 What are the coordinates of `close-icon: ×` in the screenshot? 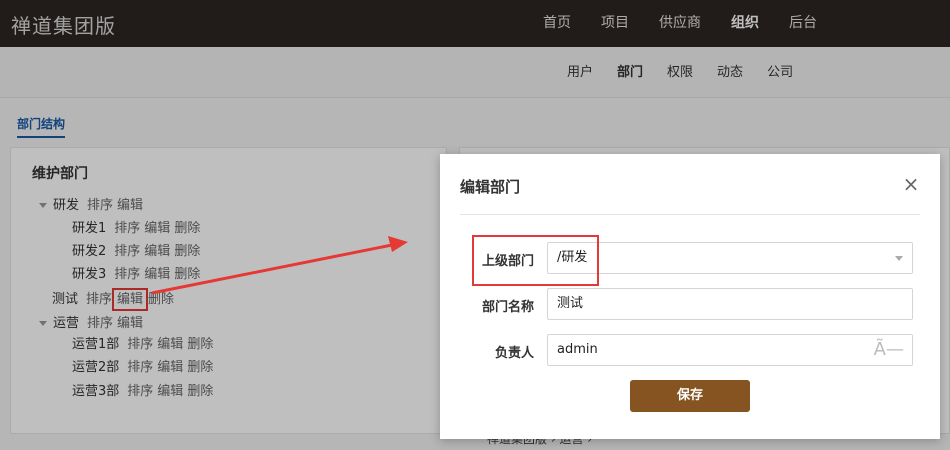 It's located at (911, 185).